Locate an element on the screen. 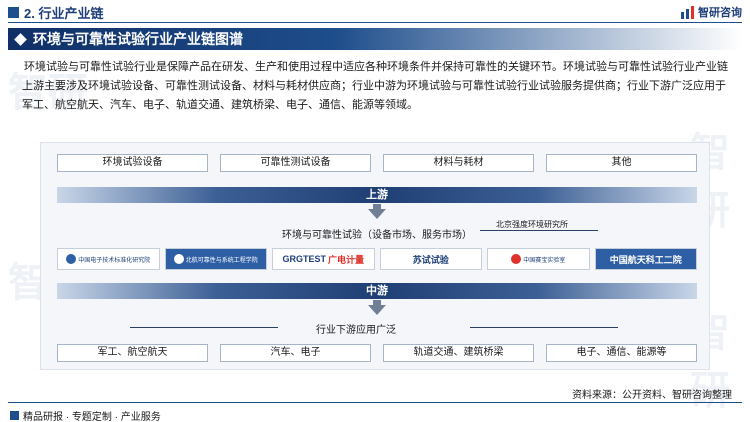 This screenshot has width=750, height=422. company-logo: 苏试试验 is located at coordinates (430, 259).